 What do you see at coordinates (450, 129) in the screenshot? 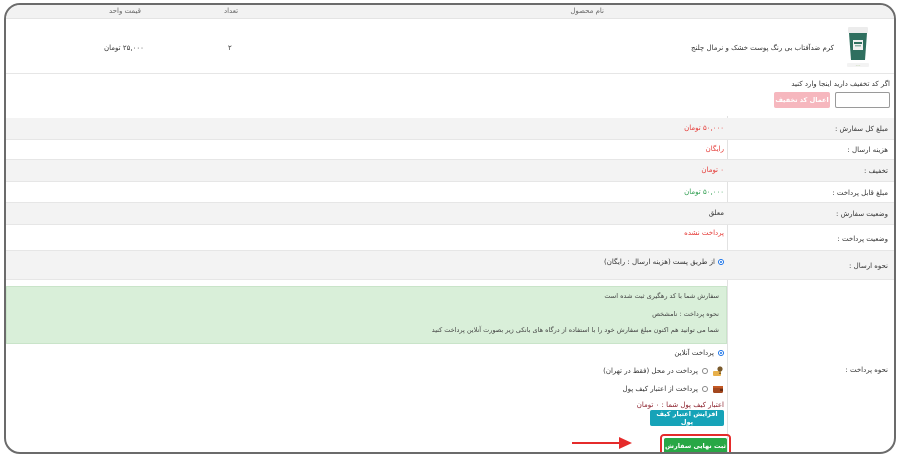
I see `summary-row-total: مبلغ کل سفارش : ۵۰,۰۰۰ تومان` at bounding box center [450, 129].